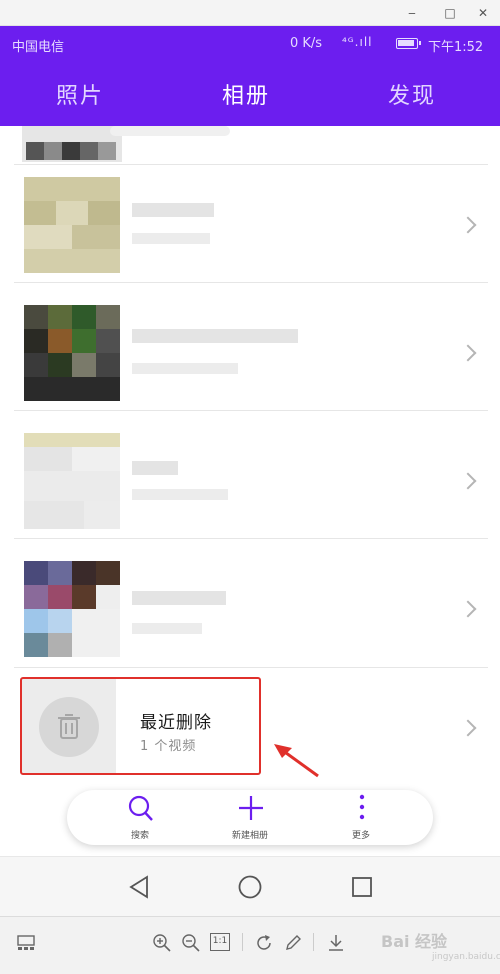  Describe the element at coordinates (139, 836) in the screenshot. I see `search-label: 搜索` at that location.